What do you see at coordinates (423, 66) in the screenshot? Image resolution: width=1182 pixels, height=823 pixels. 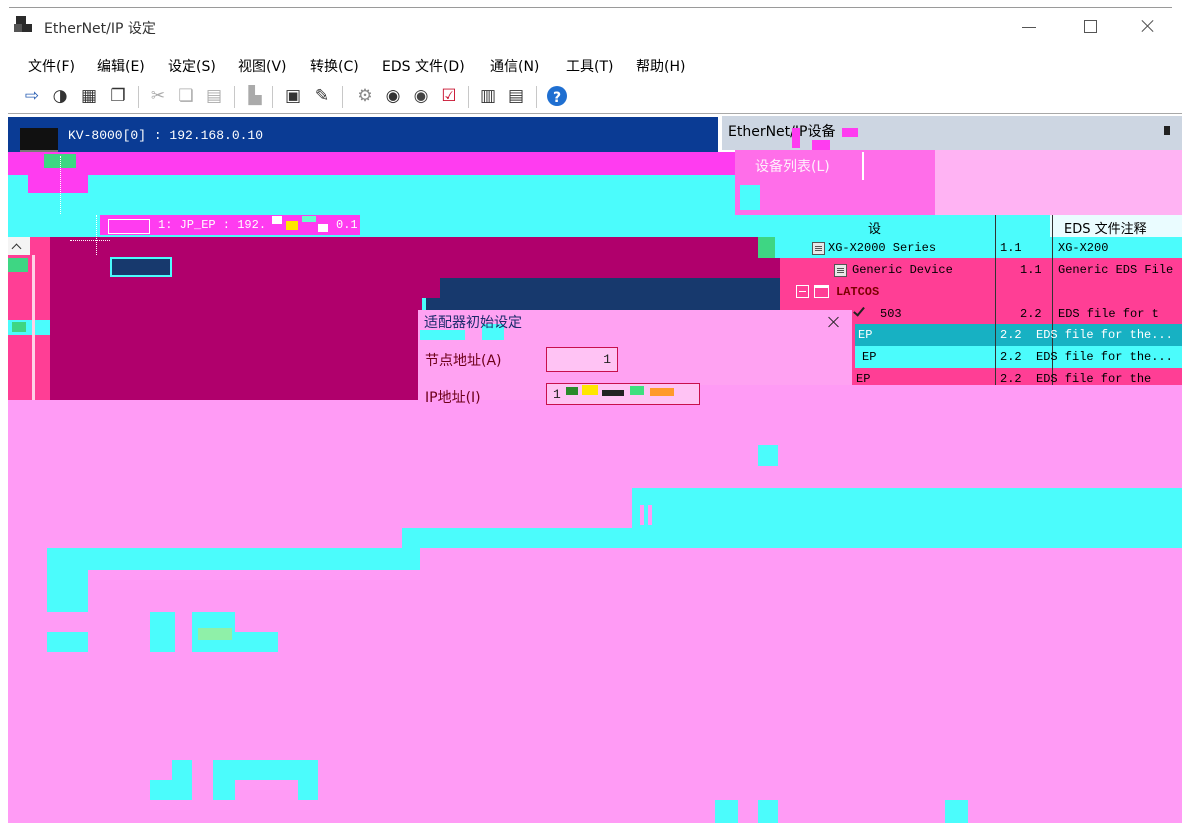 I see `menu-eds-file: EDS 文件(D)` at bounding box center [423, 66].